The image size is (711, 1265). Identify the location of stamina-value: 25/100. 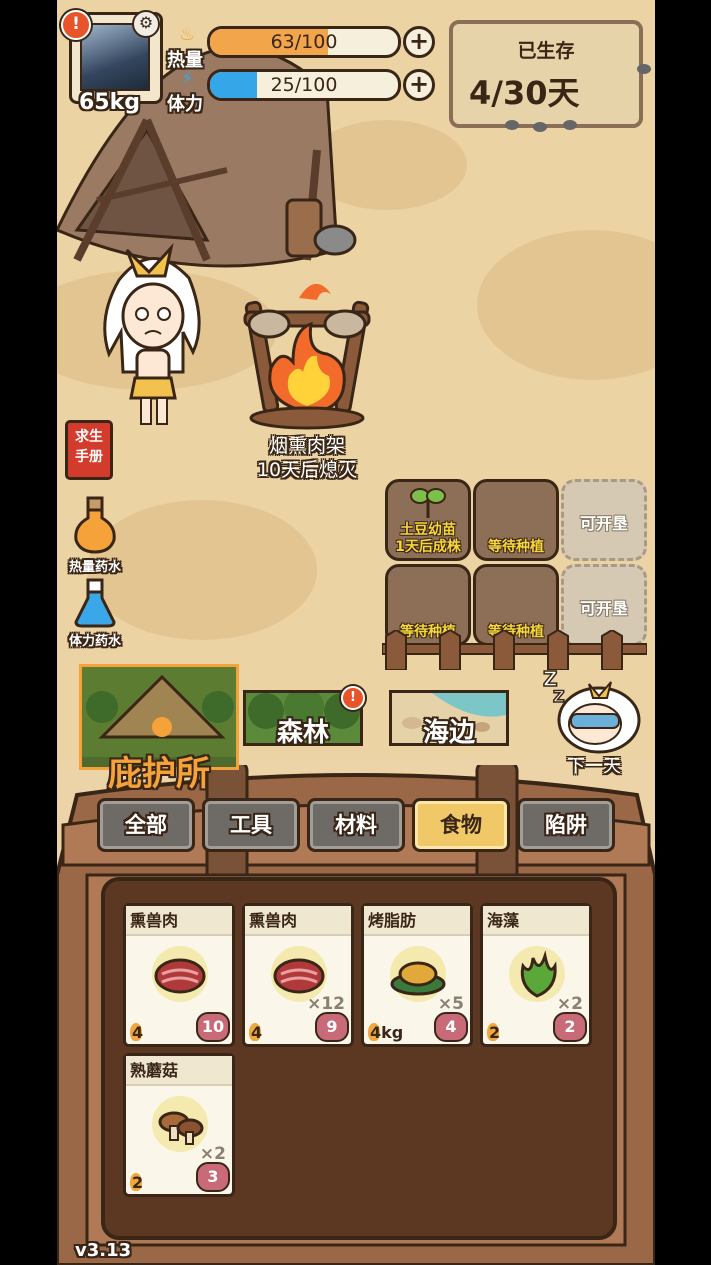
(304, 85).